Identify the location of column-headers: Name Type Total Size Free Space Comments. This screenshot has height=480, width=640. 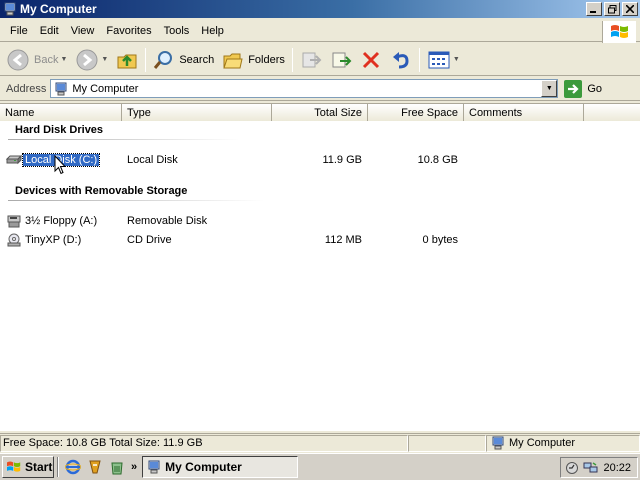
(320, 112).